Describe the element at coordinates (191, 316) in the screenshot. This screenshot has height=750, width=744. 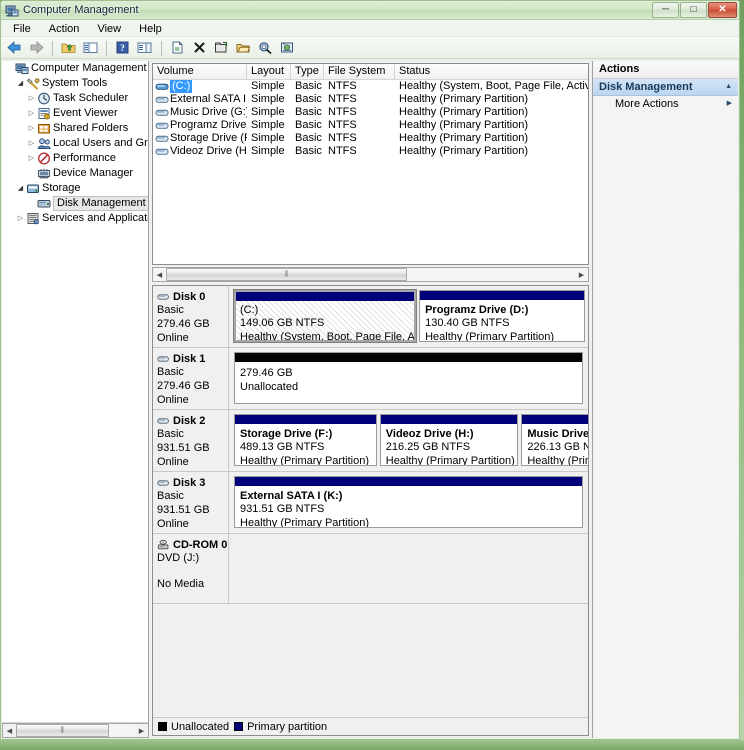
I see `disk-info-panel: Disk 0 Basic 279.46 GB Online` at that location.